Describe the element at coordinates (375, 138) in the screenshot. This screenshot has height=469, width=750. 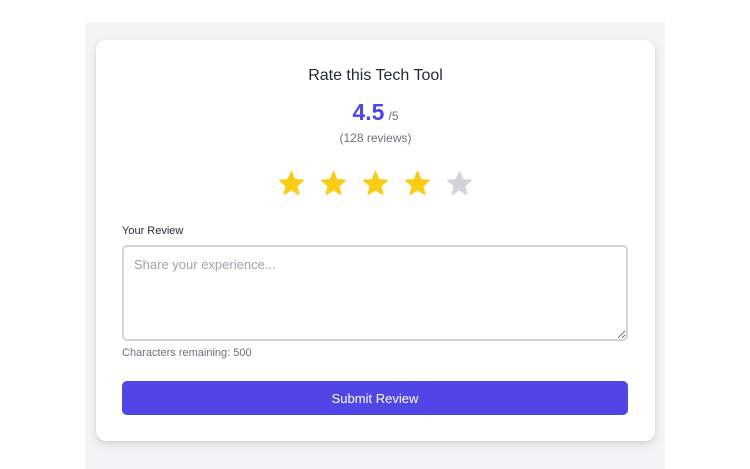
I see `review-count: (128 reviews)` at that location.